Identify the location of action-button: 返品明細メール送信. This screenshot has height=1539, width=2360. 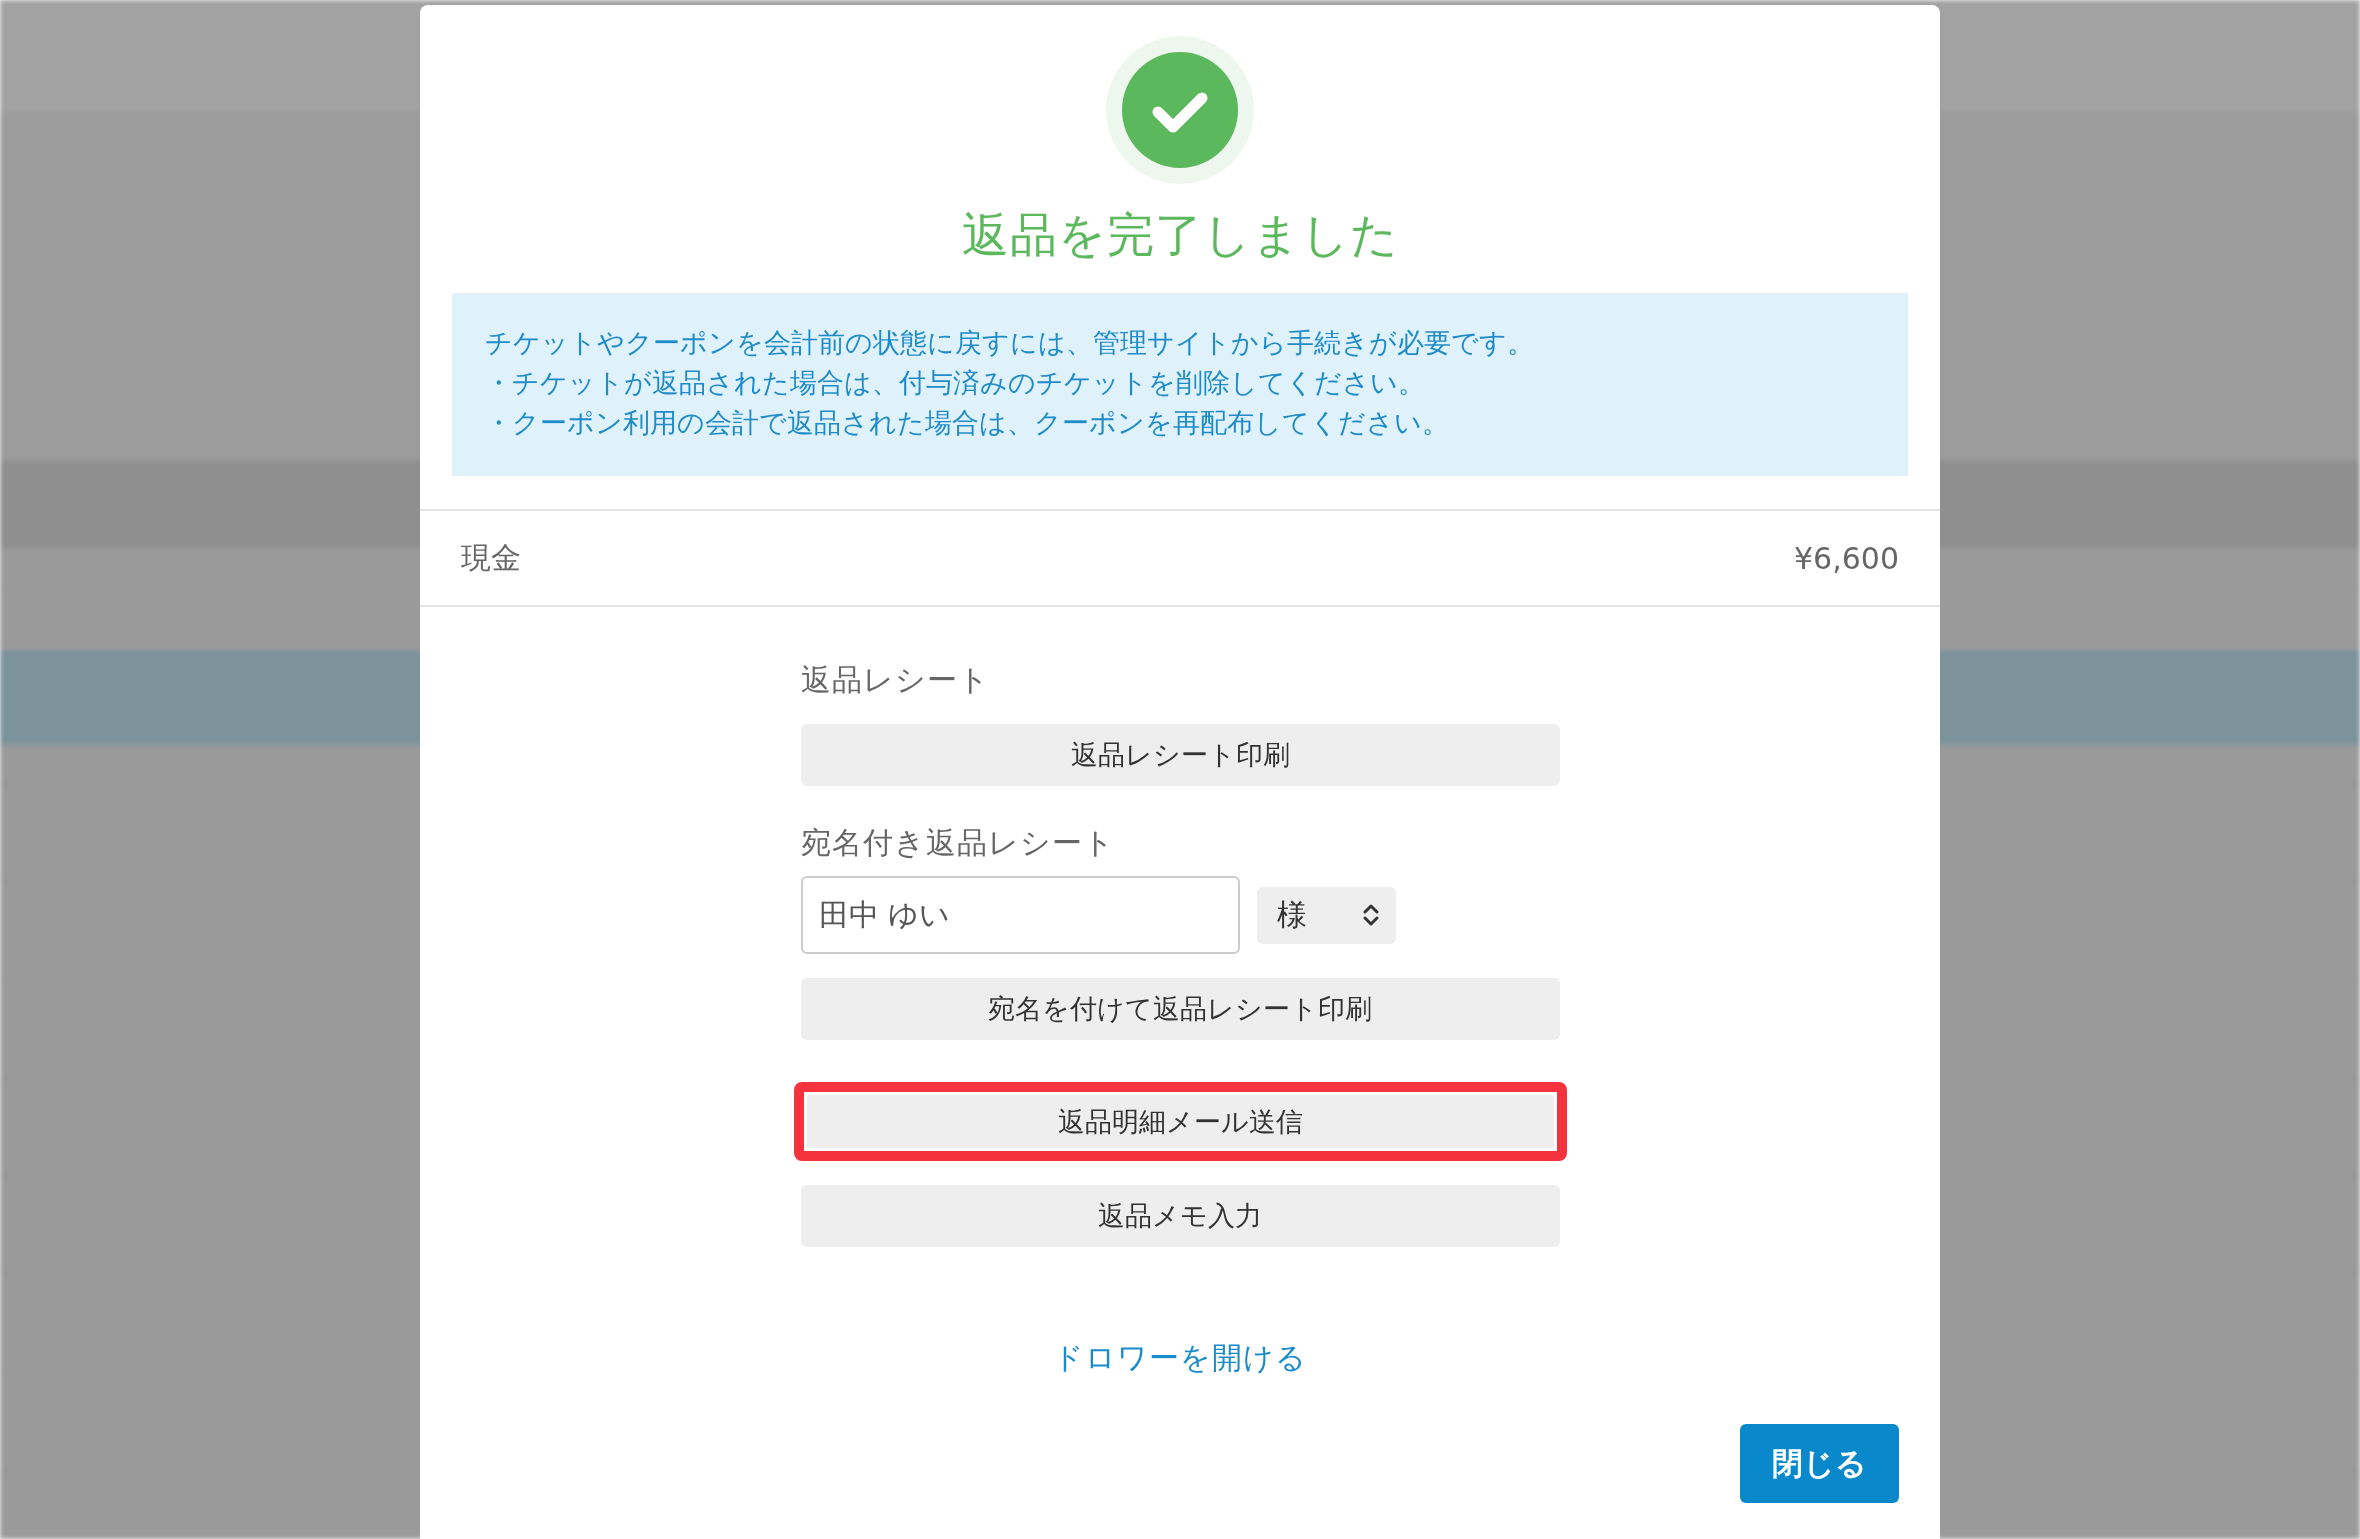
(1180, 1121).